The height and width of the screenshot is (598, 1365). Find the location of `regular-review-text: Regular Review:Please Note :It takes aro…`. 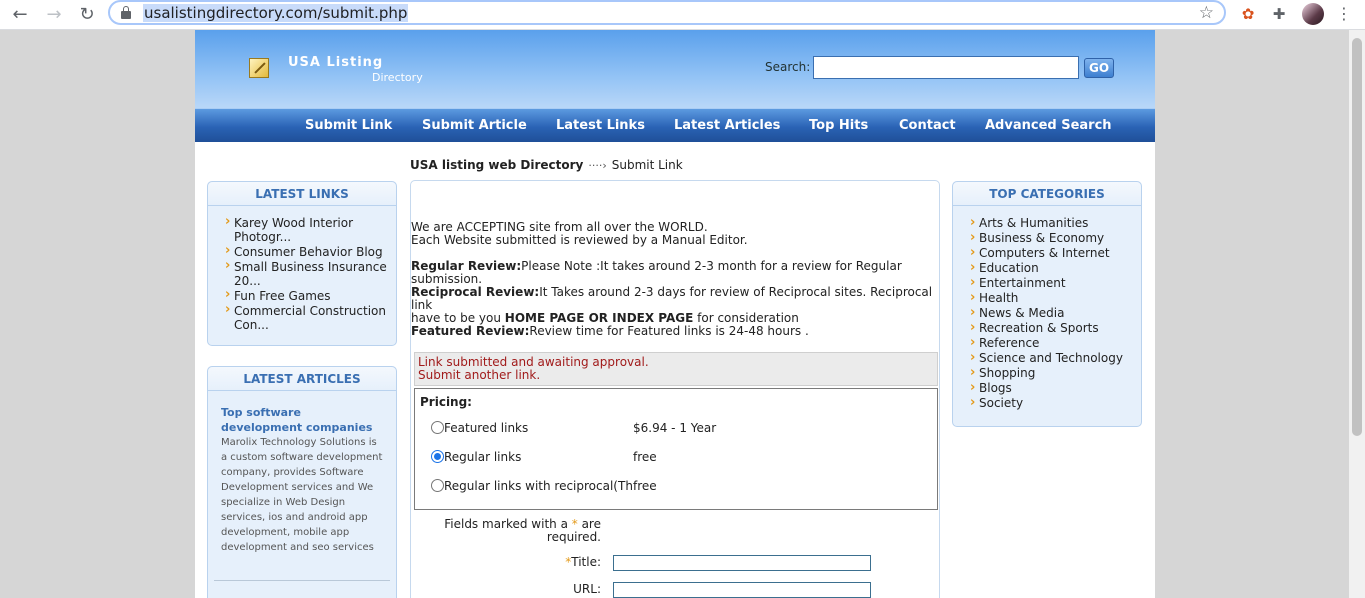

regular-review-text: Regular Review:Please Note :It takes aro… is located at coordinates (675, 273).